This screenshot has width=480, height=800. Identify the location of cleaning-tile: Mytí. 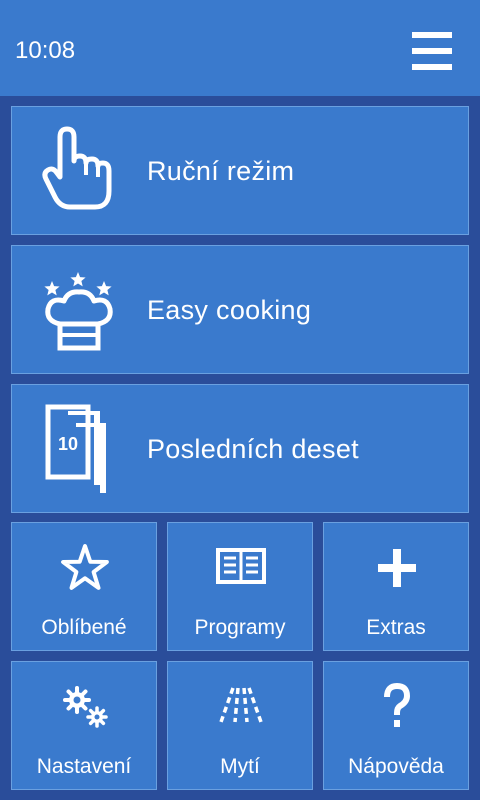
(240, 725).